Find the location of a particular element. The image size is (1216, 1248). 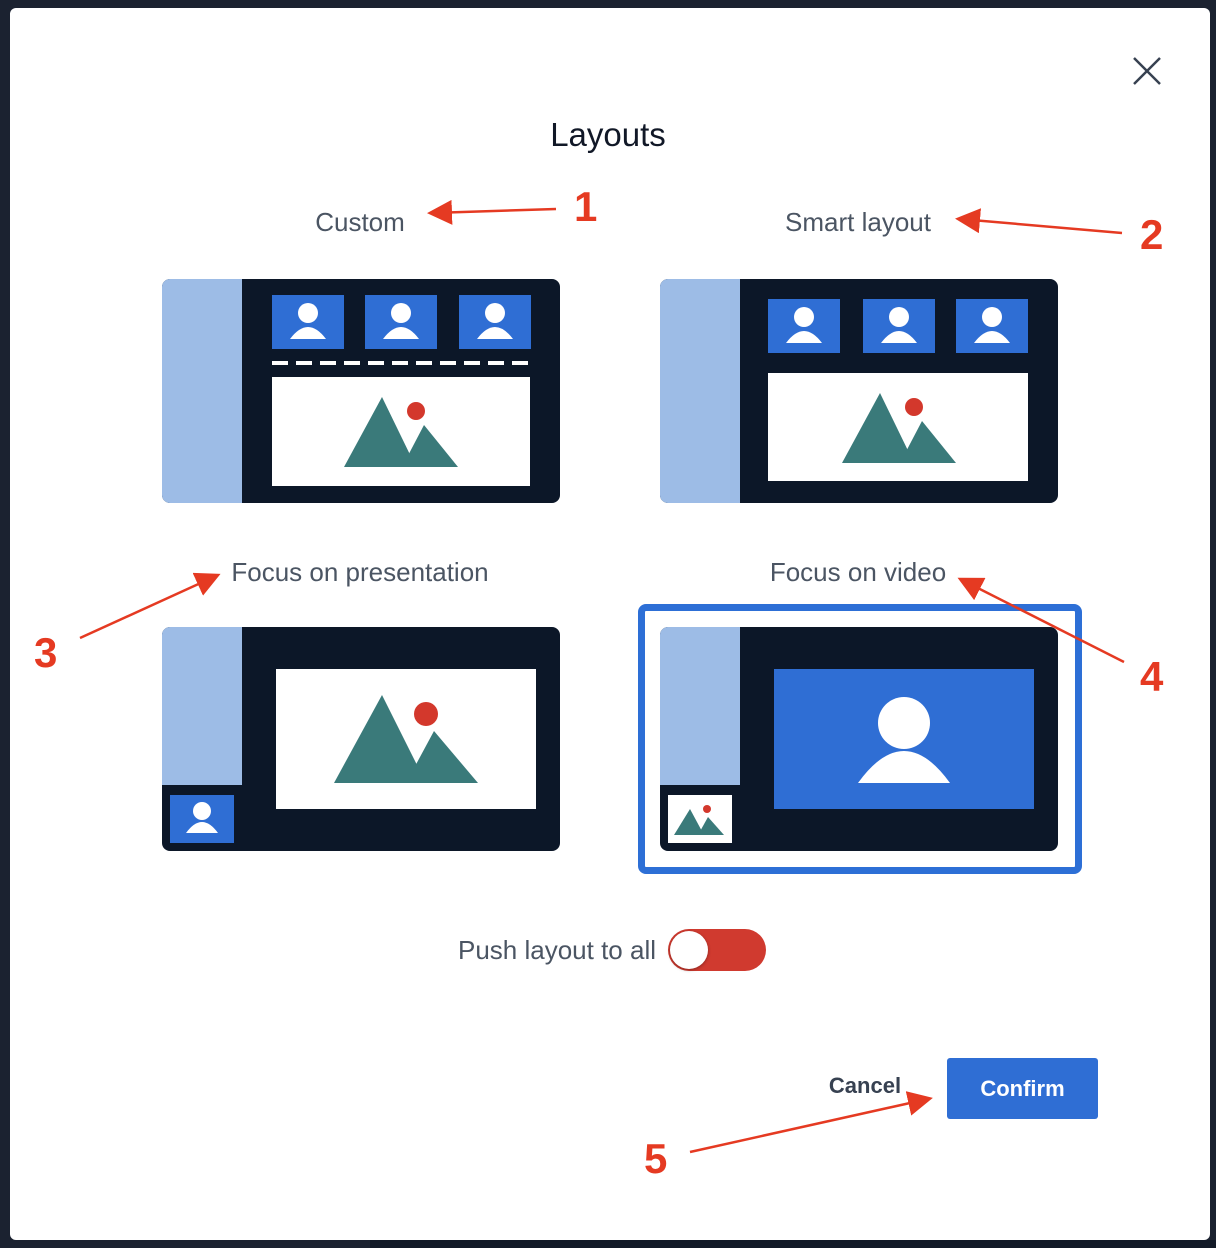

annotation-number-1: 1 is located at coordinates (586, 206).